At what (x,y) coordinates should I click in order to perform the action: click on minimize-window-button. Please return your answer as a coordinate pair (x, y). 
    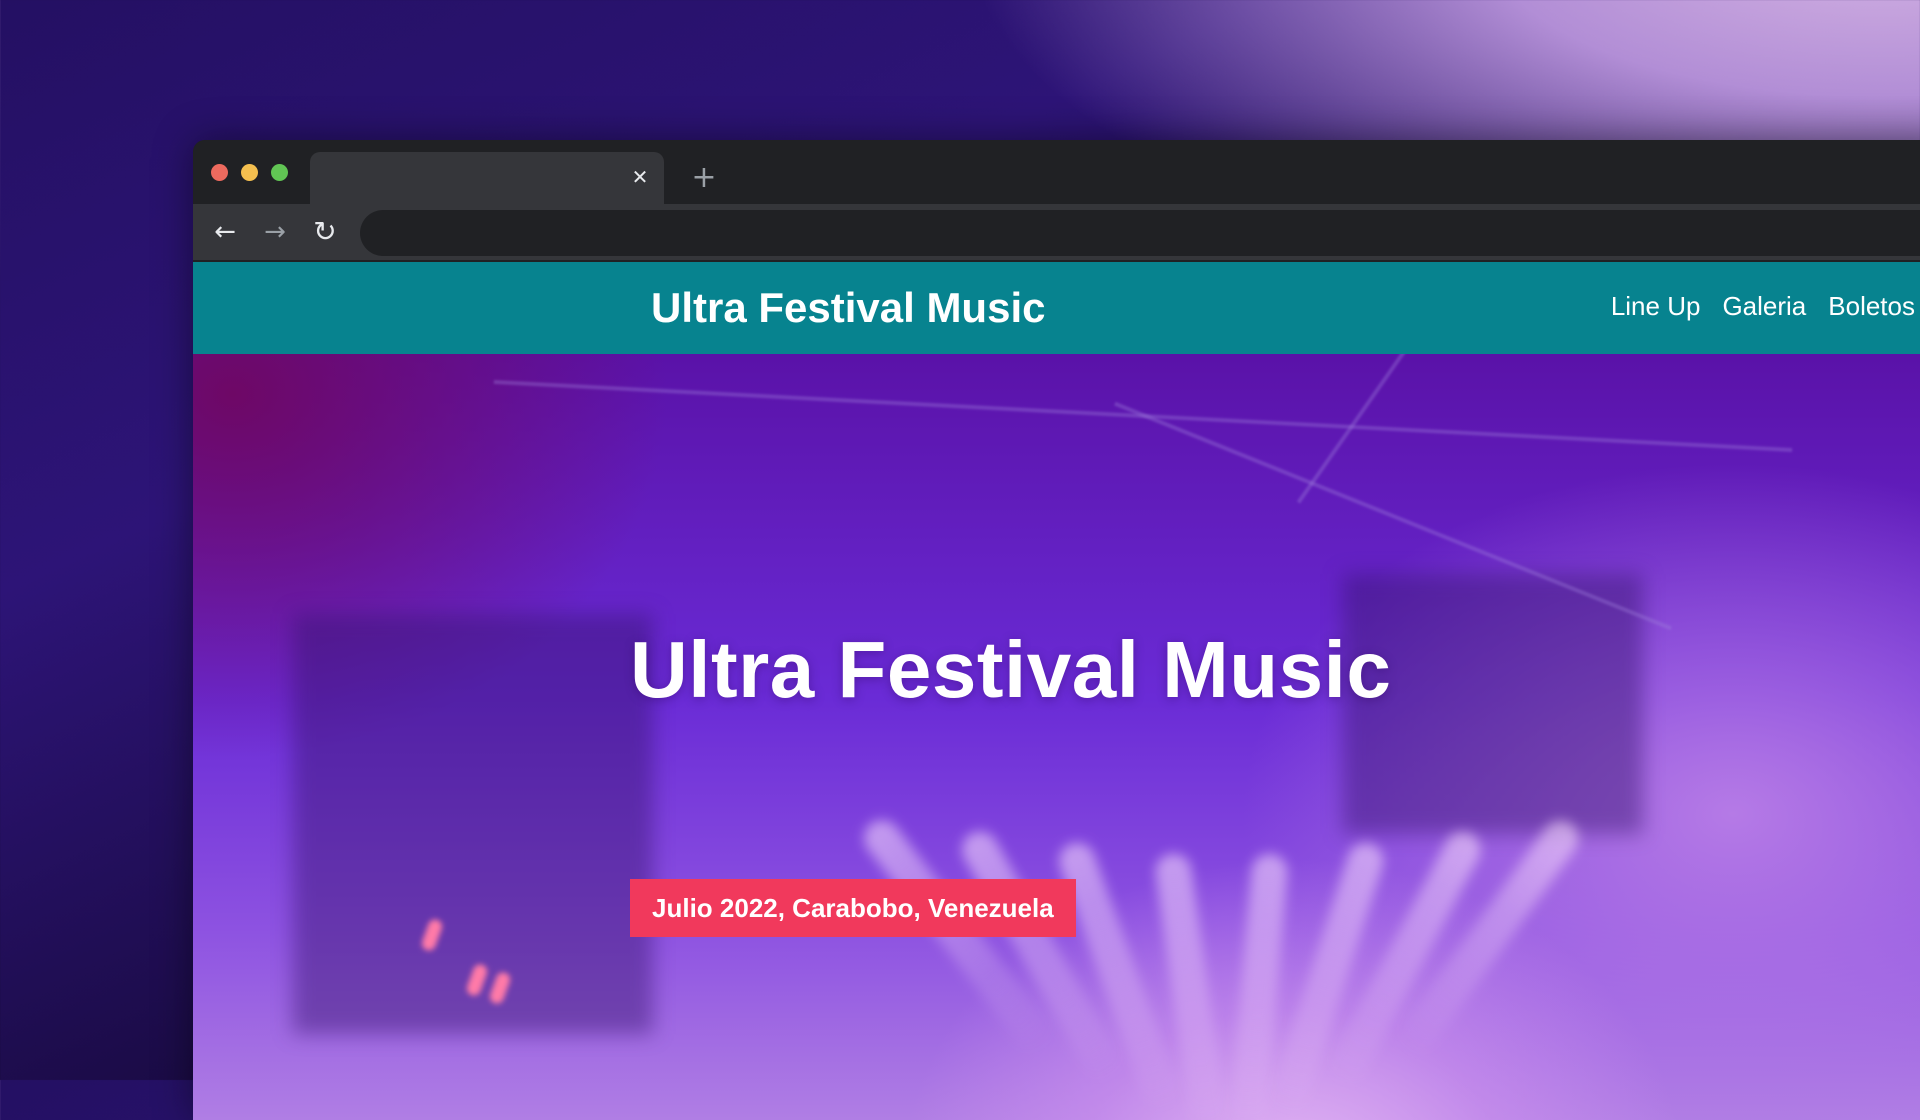
    Looking at the image, I should click on (249, 172).